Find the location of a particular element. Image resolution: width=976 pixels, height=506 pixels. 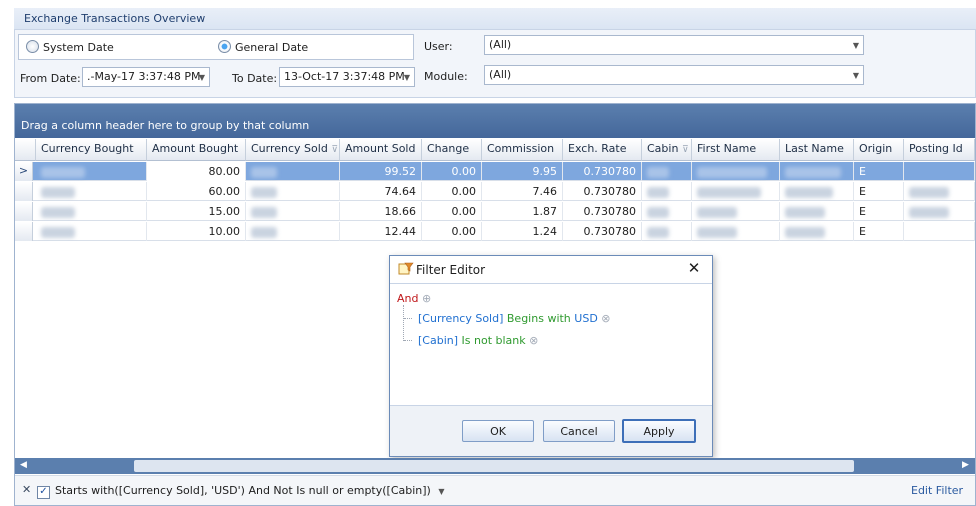

add-condition-icon: ⊕ is located at coordinates (426, 298).